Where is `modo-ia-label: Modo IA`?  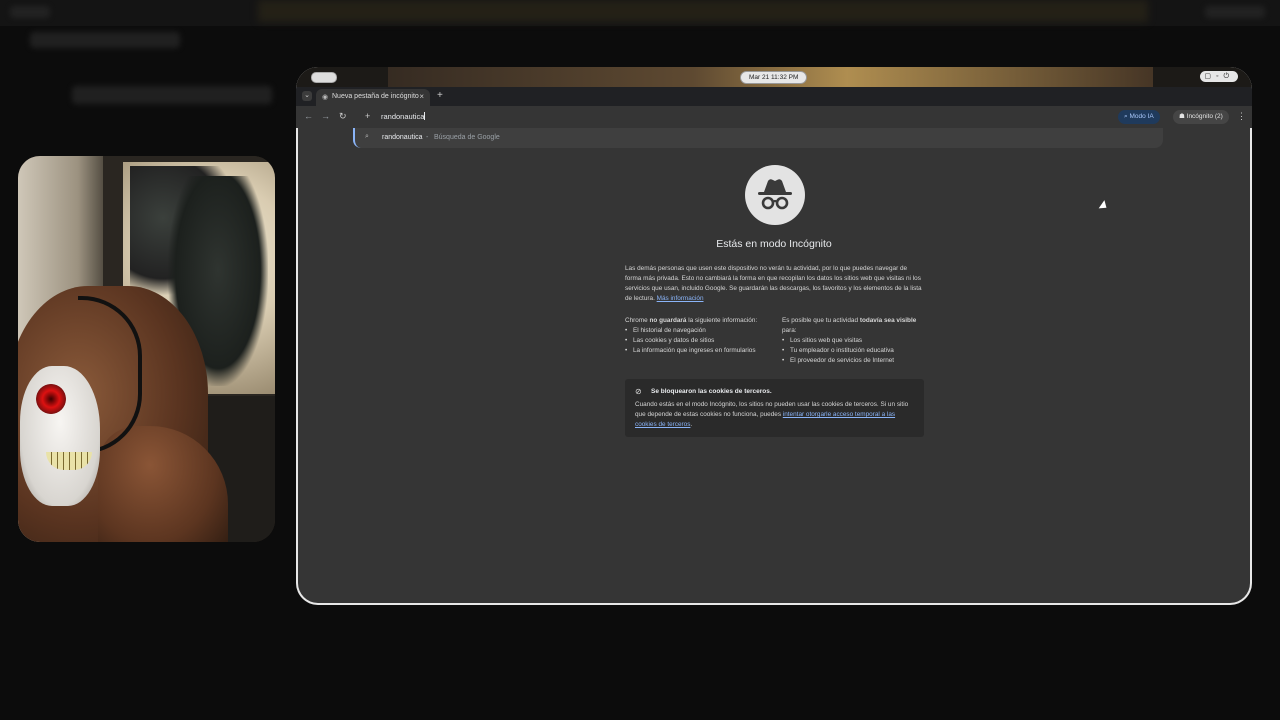
modo-ia-label: Modo IA is located at coordinates (1141, 116).